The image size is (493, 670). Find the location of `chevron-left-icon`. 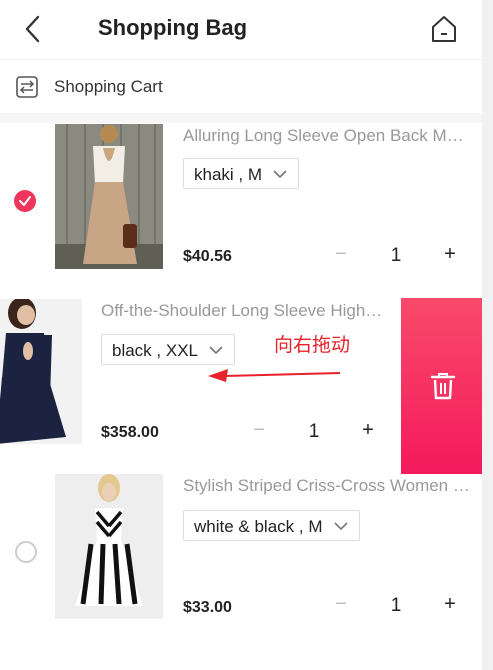

chevron-left-icon is located at coordinates (32, 29).